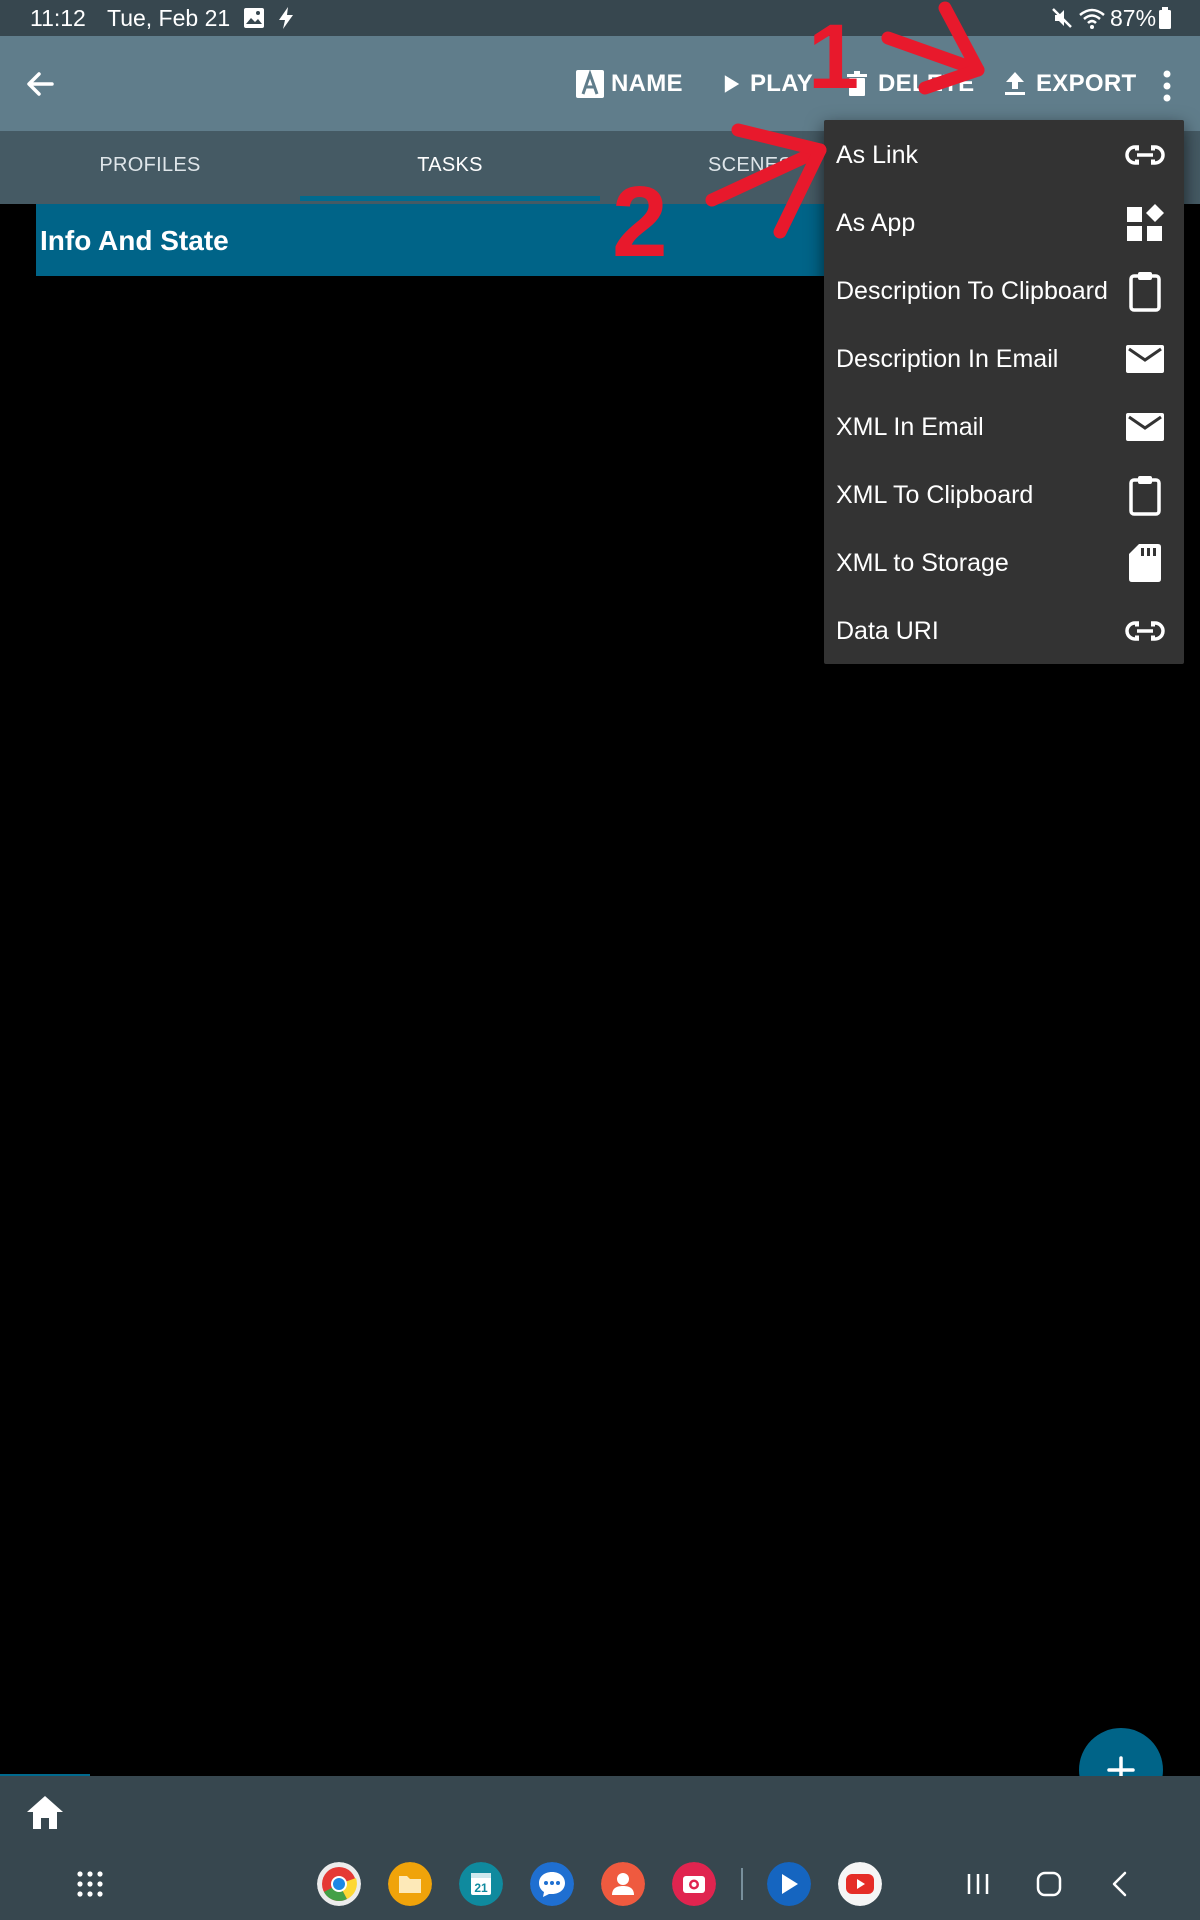 This screenshot has height=1920, width=1200. What do you see at coordinates (742, 1884) in the screenshot?
I see `dock-divider` at bounding box center [742, 1884].